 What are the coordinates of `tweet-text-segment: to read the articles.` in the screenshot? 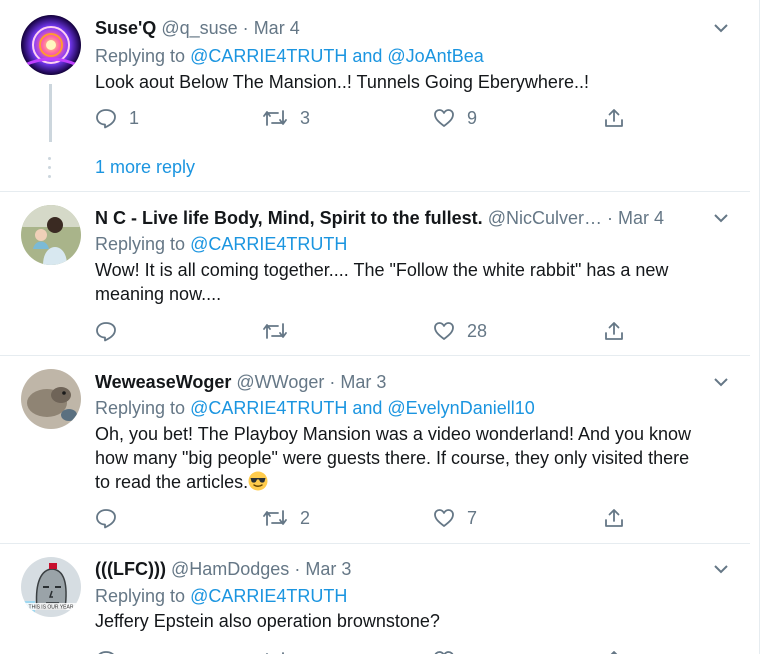 It's located at (172, 482).